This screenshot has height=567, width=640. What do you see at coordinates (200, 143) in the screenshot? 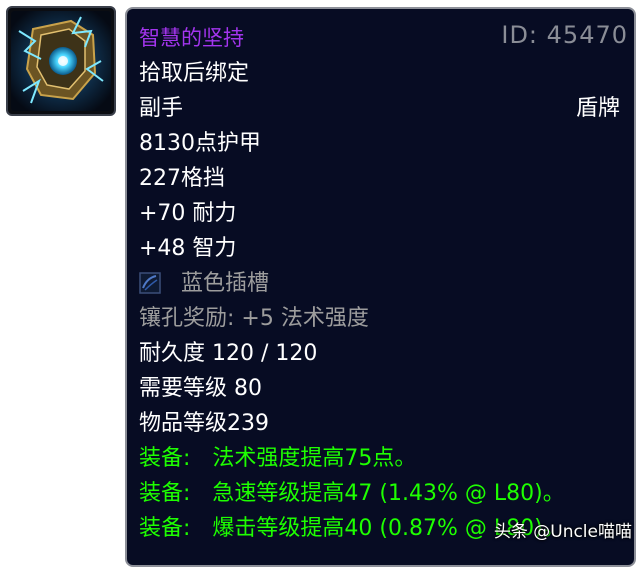
I see `armor-stat: 8130点护甲` at bounding box center [200, 143].